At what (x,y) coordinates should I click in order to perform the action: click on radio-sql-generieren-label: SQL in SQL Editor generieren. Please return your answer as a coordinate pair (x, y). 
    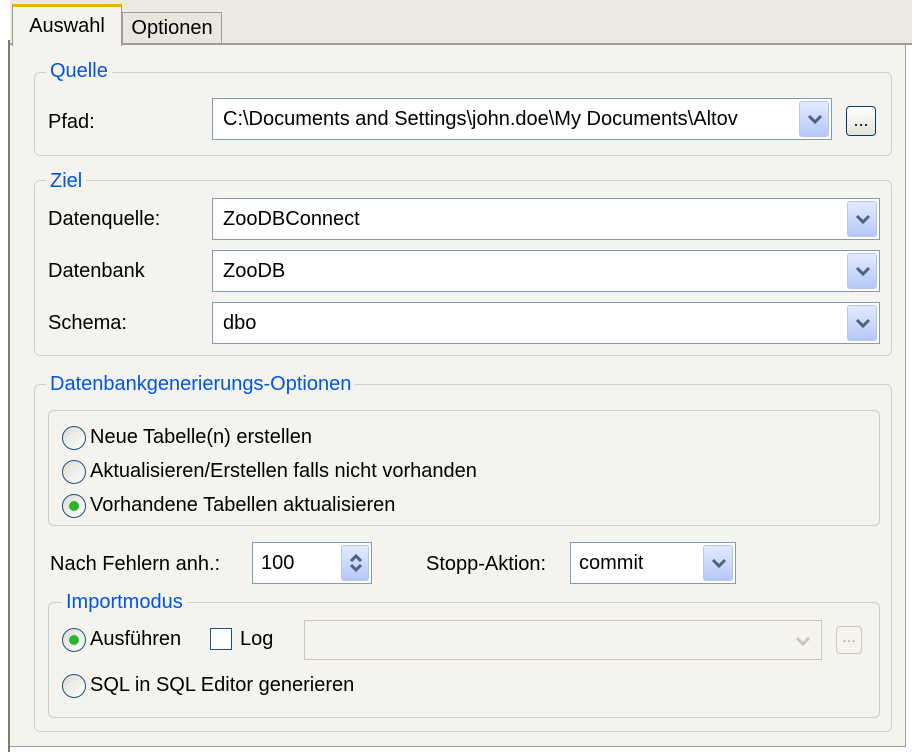
    Looking at the image, I should click on (222, 685).